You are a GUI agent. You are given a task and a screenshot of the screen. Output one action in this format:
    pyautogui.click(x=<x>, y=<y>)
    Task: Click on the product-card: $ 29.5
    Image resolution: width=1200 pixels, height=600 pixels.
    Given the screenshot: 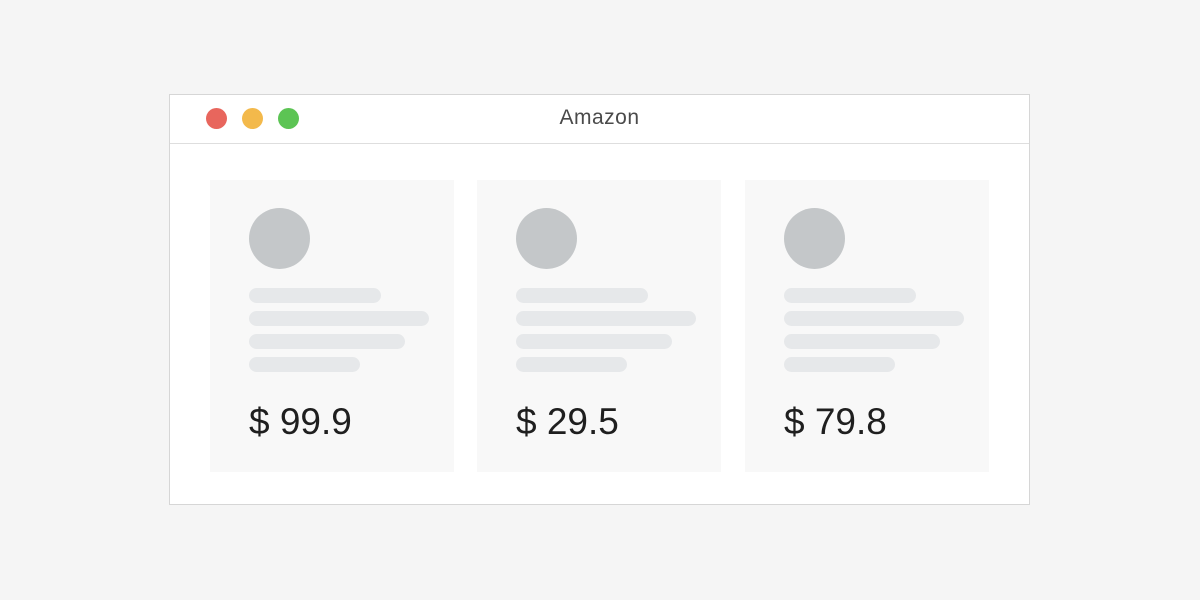 What is the action you would take?
    pyautogui.click(x=599, y=326)
    